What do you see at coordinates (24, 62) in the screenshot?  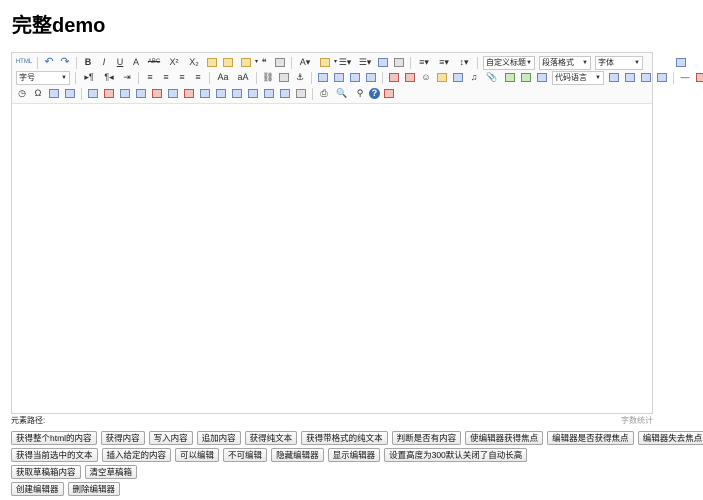 I see `source-html-icon: HTML` at bounding box center [24, 62].